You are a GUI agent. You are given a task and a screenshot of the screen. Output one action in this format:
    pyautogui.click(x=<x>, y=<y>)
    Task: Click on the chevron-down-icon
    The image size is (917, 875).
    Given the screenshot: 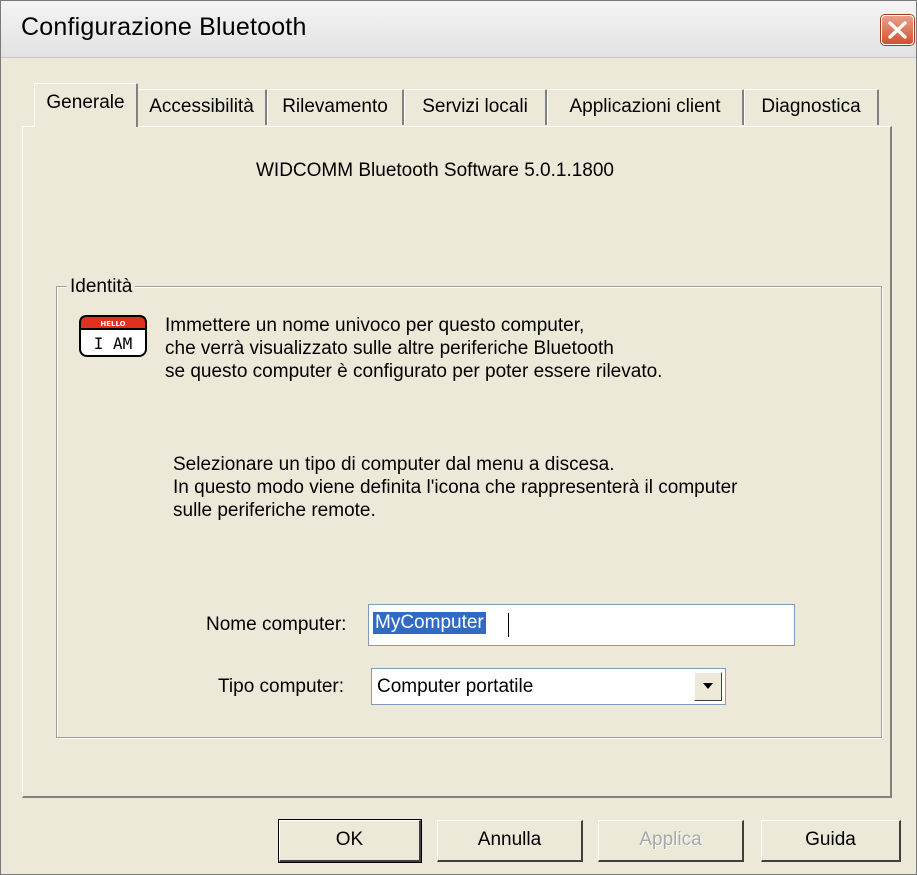 What is the action you would take?
    pyautogui.click(x=708, y=686)
    